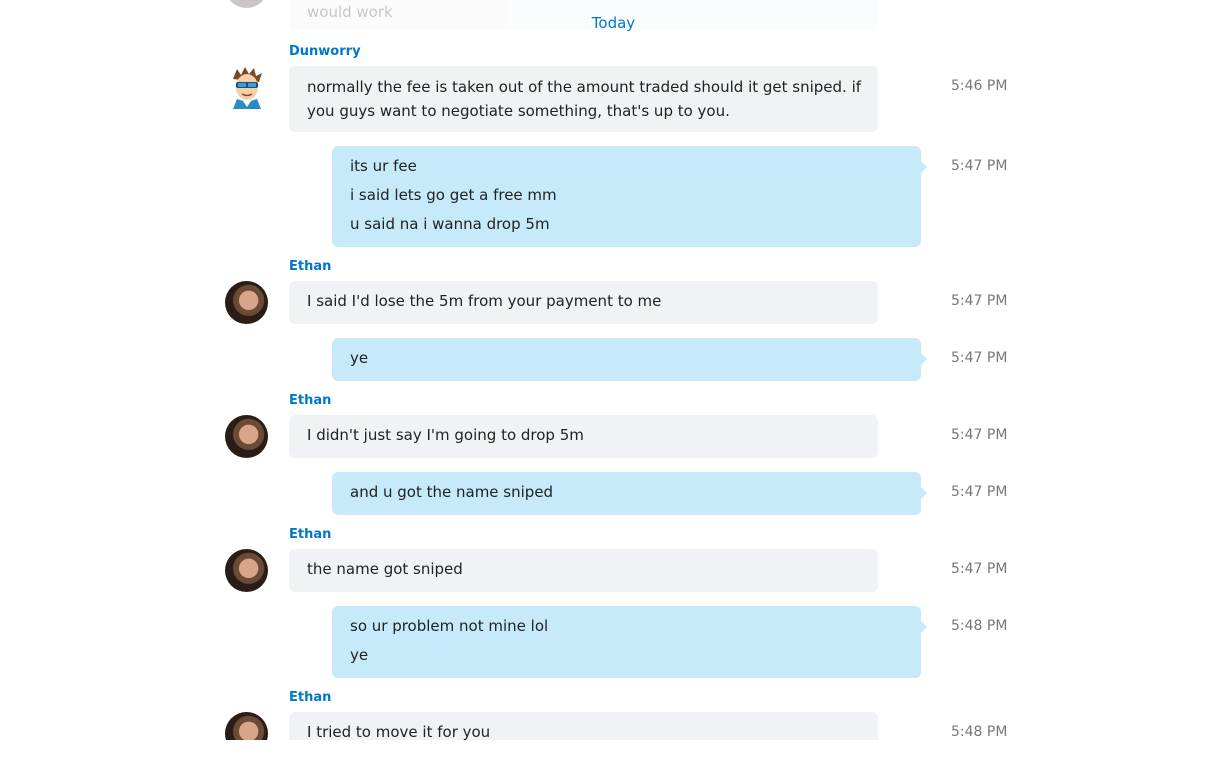  What do you see at coordinates (629, 493) in the screenshot?
I see `message-bubble-outgoing: and u got the name sniped` at bounding box center [629, 493].